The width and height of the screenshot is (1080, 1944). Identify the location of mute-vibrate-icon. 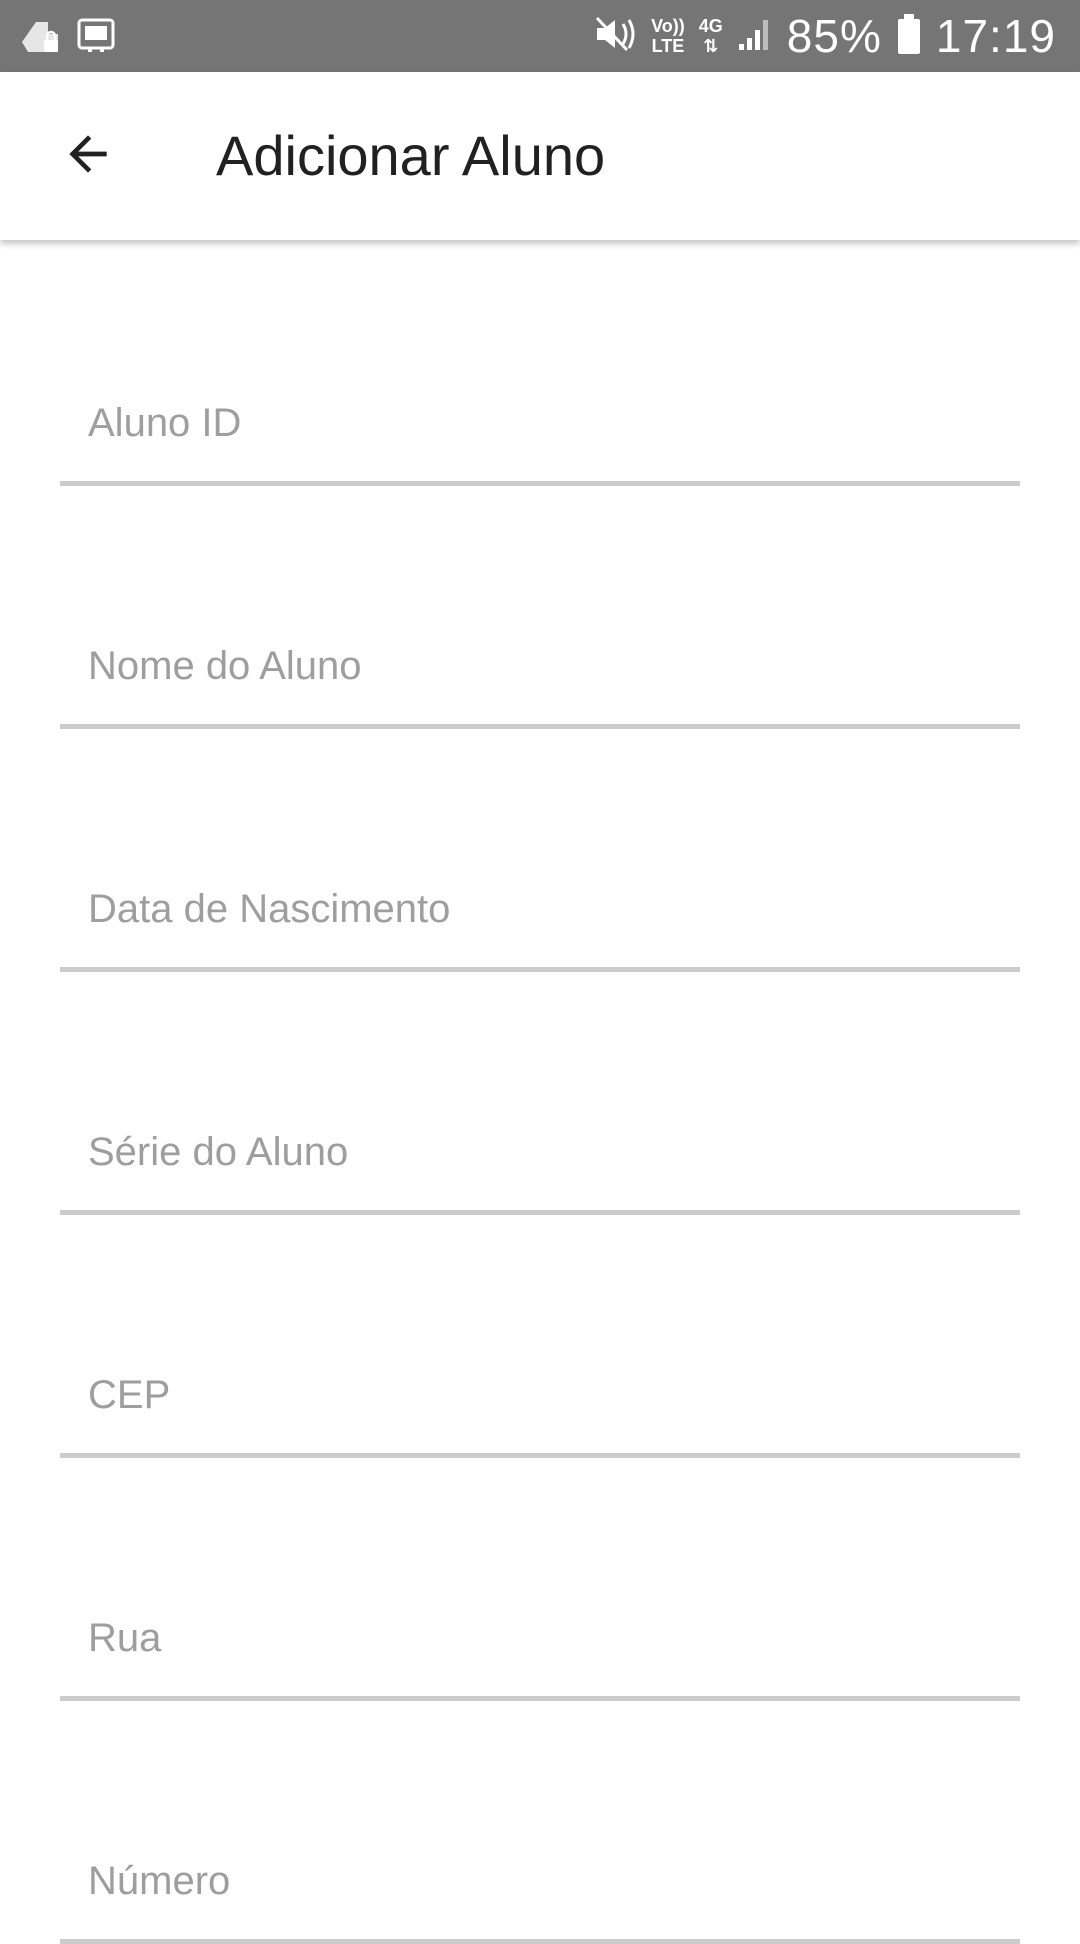
(615, 36).